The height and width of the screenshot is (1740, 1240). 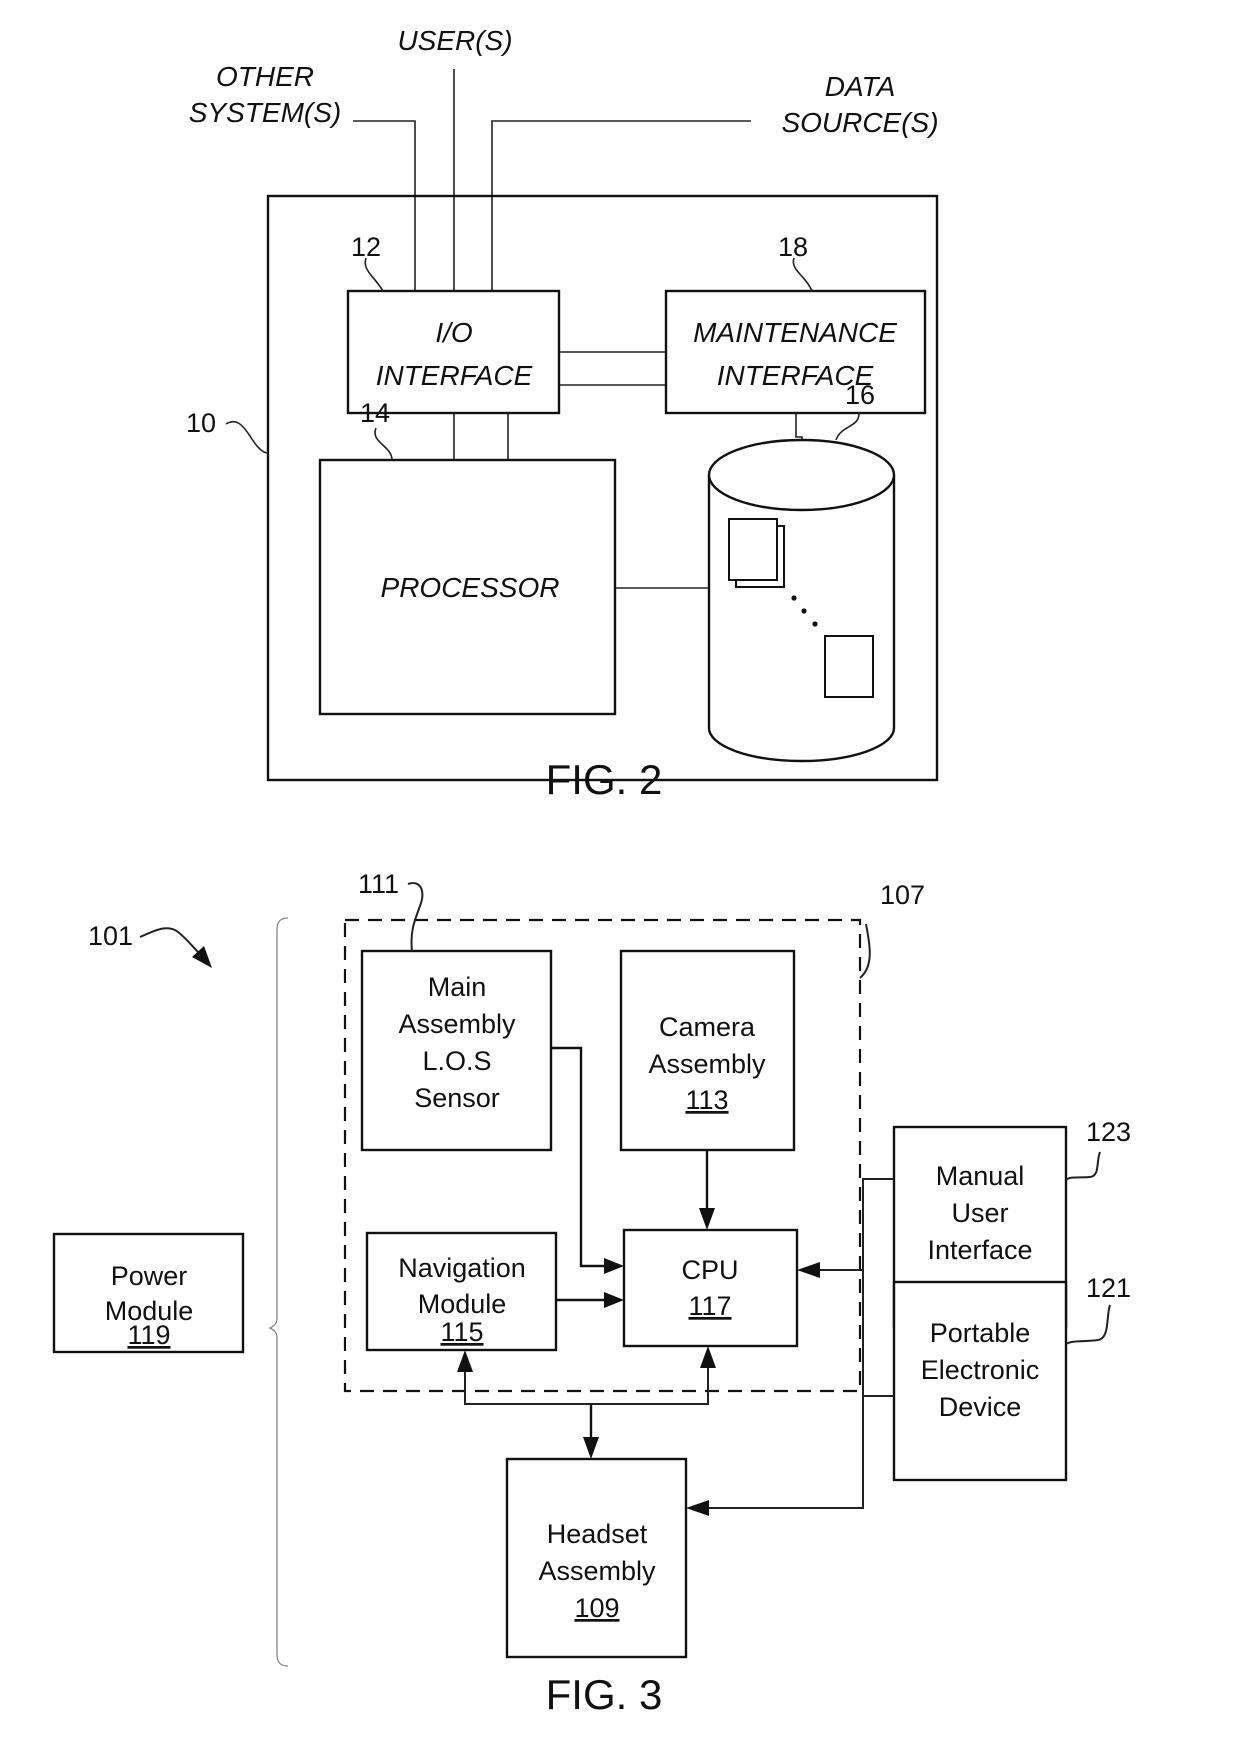 I want to click on maintenance-storage-link, so click(x=799, y=426).